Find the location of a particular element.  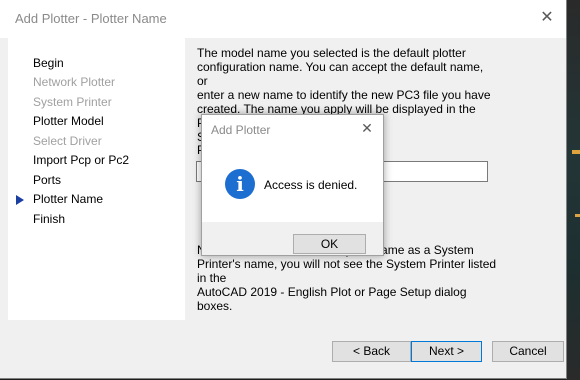

info-icon: i is located at coordinates (240, 184).